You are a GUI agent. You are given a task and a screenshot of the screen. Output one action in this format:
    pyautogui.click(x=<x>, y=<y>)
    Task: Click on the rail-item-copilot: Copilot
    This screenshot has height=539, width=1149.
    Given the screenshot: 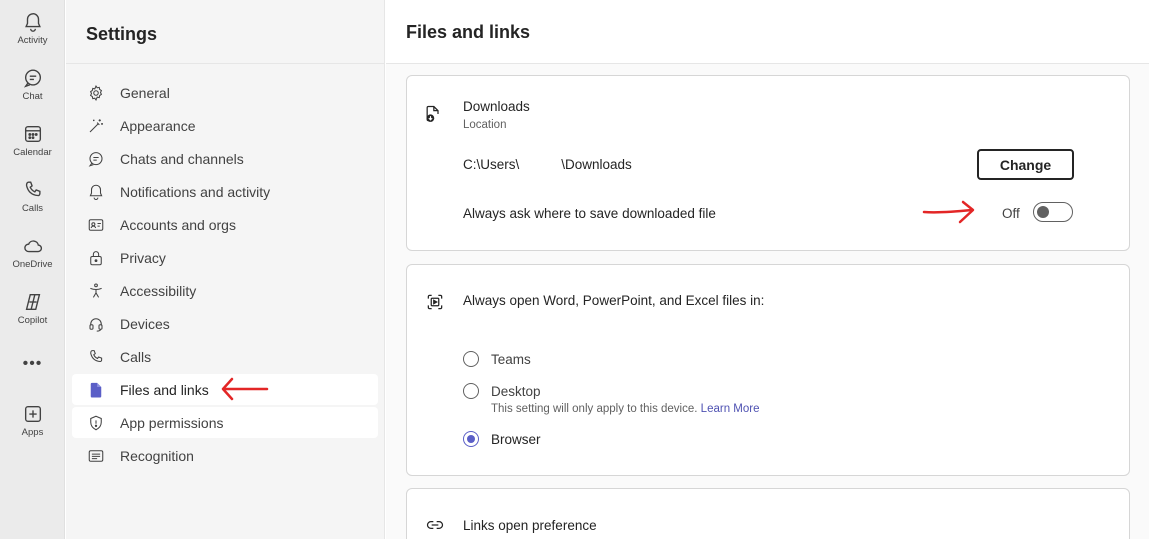 What is the action you would take?
    pyautogui.click(x=32, y=308)
    